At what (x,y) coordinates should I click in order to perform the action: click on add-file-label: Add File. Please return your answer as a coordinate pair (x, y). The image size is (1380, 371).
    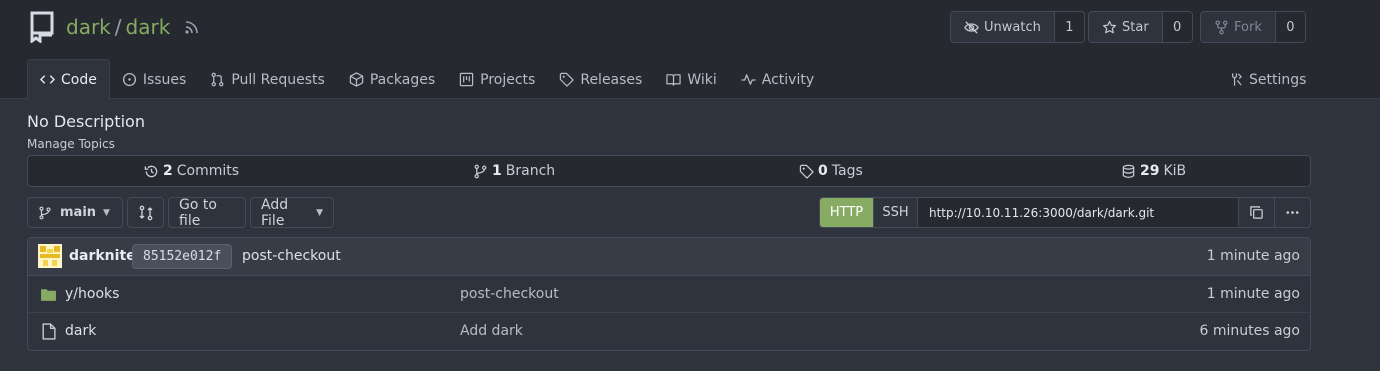
    Looking at the image, I should click on (275, 212).